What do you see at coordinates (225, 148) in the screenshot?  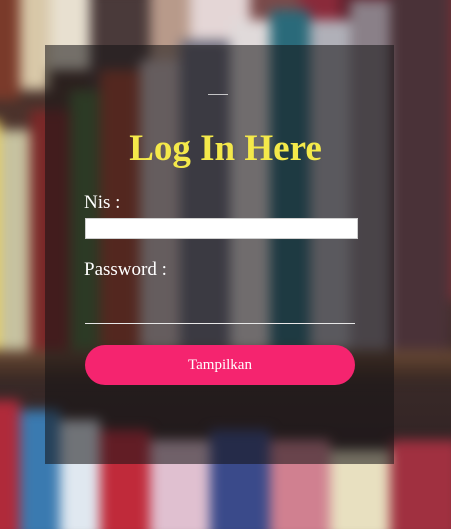 I see `page-title: Log In Here` at bounding box center [225, 148].